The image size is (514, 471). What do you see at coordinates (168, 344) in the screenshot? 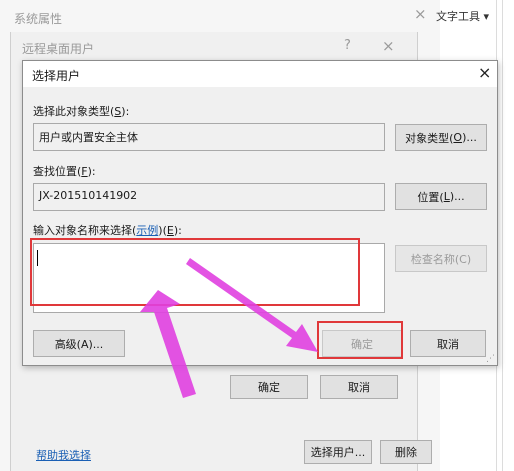
I see `arrow-to-input-icon` at bounding box center [168, 344].